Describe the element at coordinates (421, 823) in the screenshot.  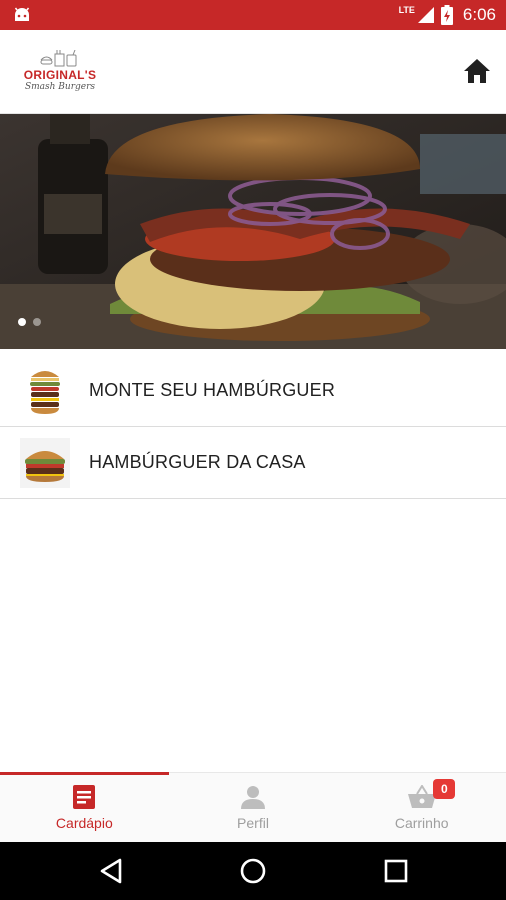
I see `nav-label-carrinho: Carrinho` at that location.